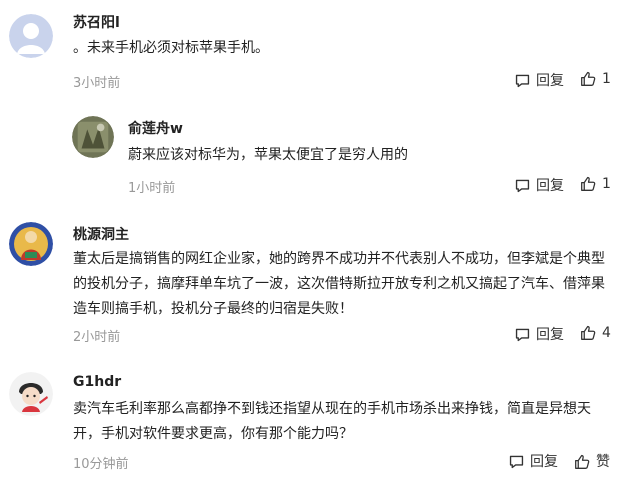 The height and width of the screenshot is (484, 629). What do you see at coordinates (152, 188) in the screenshot?
I see `comment-time: 1小时前` at bounding box center [152, 188].